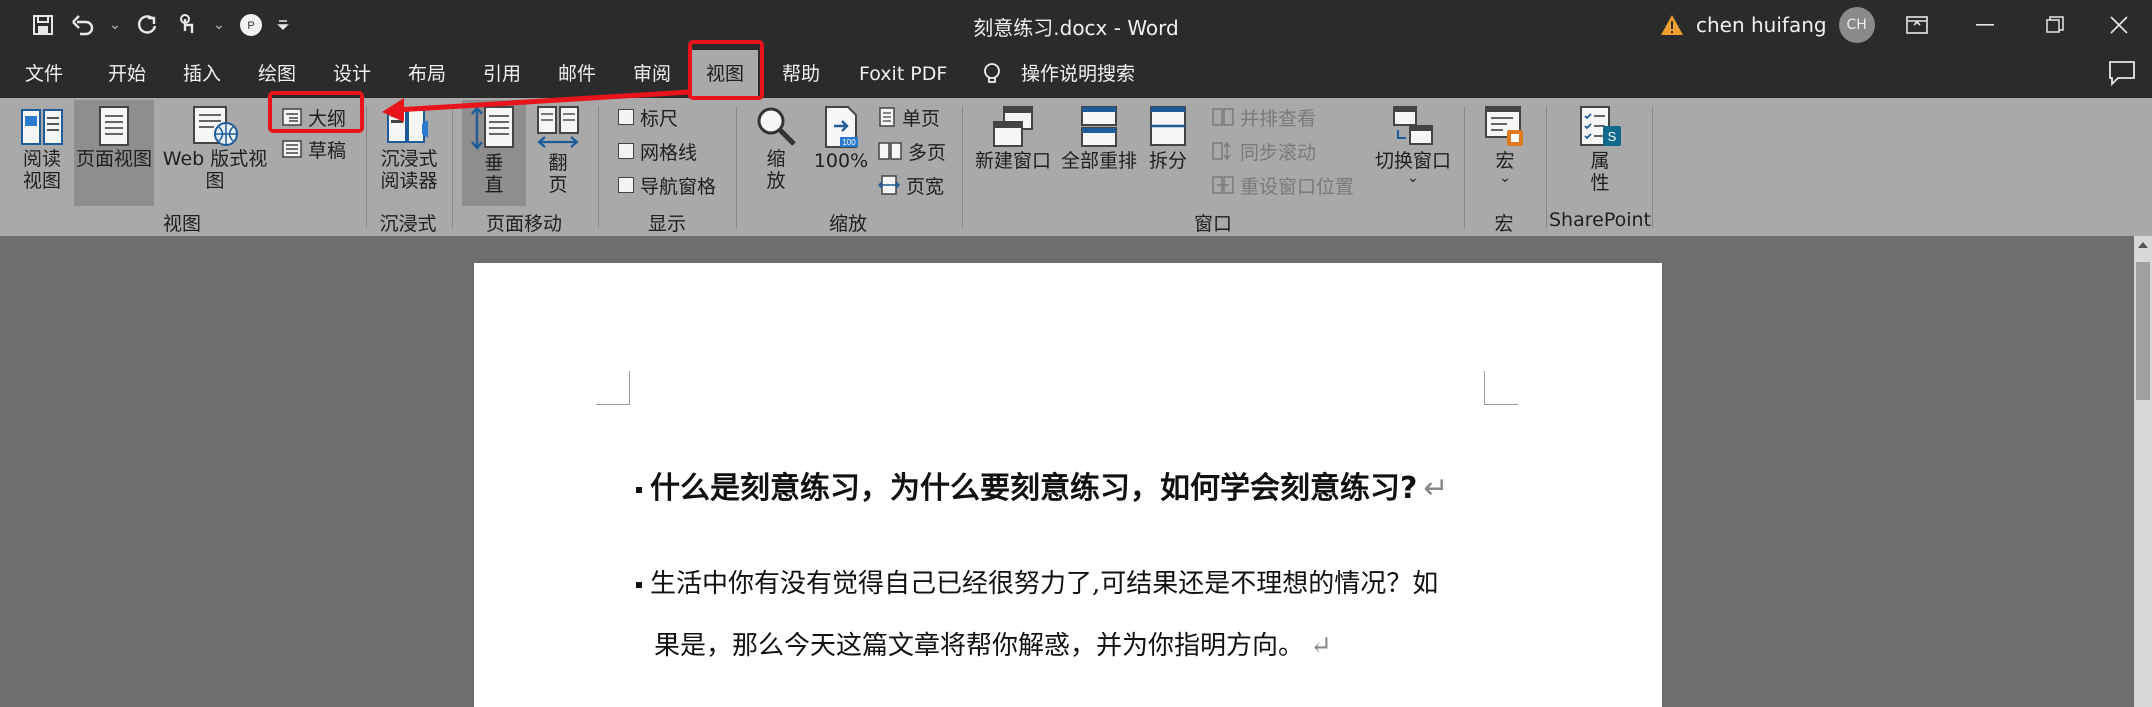 Image resolution: width=2152 pixels, height=707 pixels. I want to click on macros-button: 宏 ⌄, so click(1505, 144).